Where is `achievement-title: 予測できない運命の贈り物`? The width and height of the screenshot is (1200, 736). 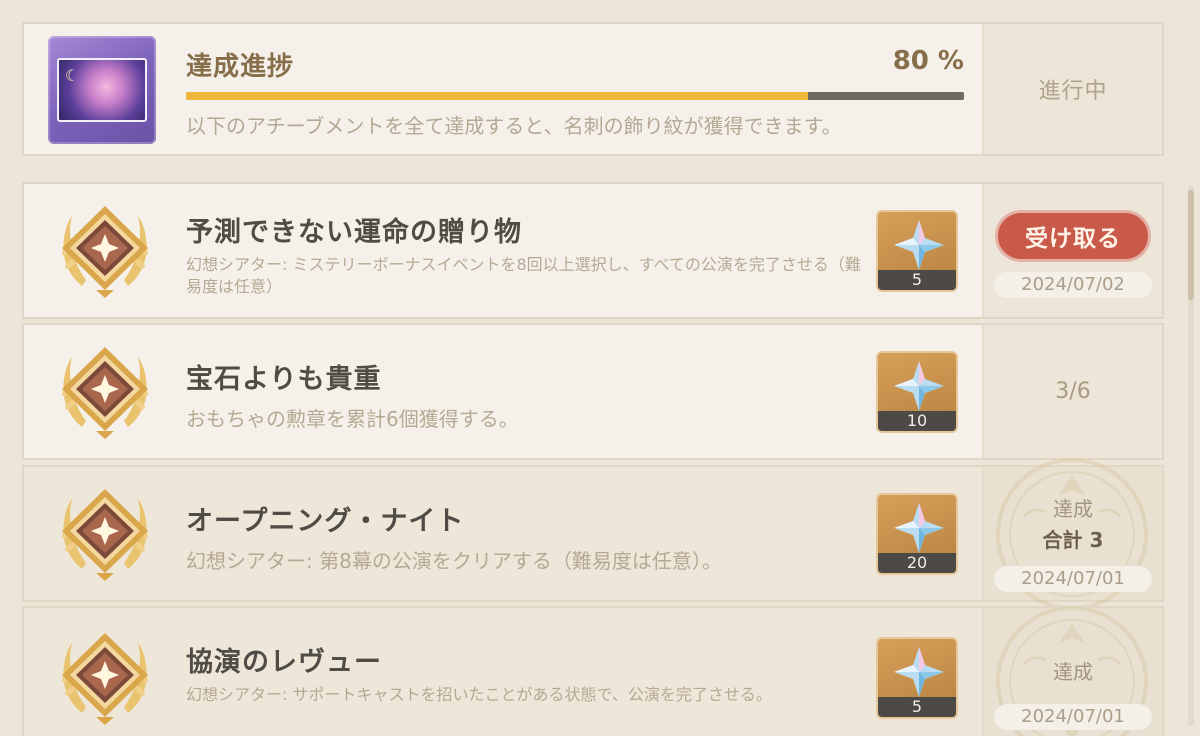 achievement-title: 予測できない運命の贈り物 is located at coordinates (354, 232).